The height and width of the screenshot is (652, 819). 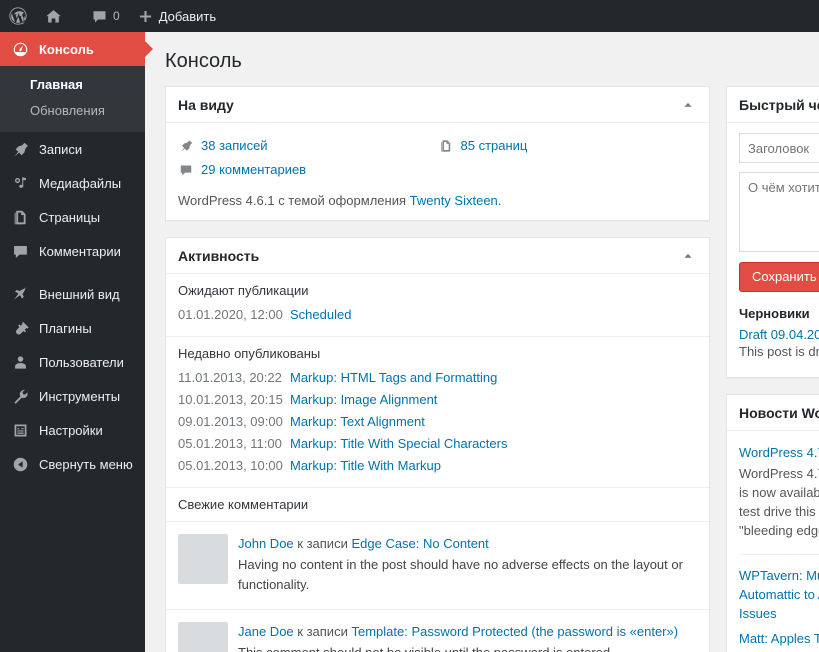 I want to click on news-link: Matt: Apples TV App, so click(x=779, y=638).